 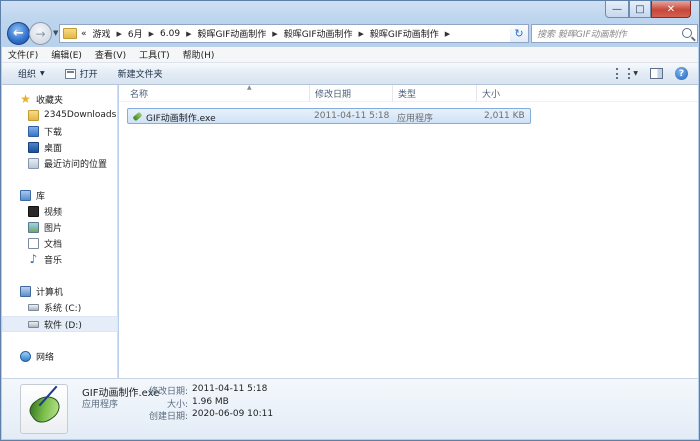 I want to click on breadcrumb-item: 游戏, so click(x=102, y=33).